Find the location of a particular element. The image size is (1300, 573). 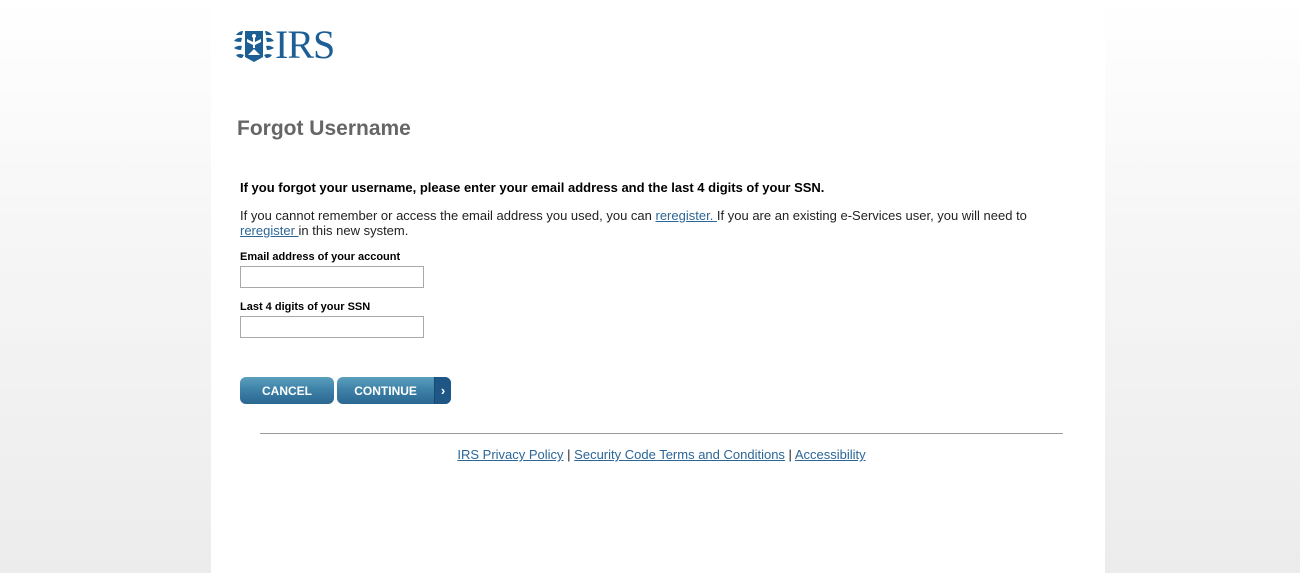

security-code-terms-link: Security Code Terms and Conditions is located at coordinates (679, 454).